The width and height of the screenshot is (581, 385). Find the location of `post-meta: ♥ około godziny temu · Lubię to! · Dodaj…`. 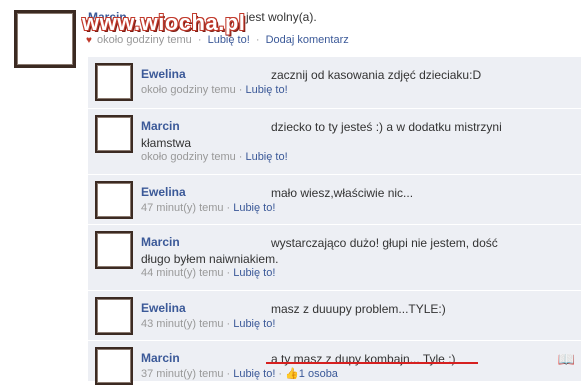

post-meta: ♥ około godziny temu · Lubię to! · Dodaj… is located at coordinates (217, 40).